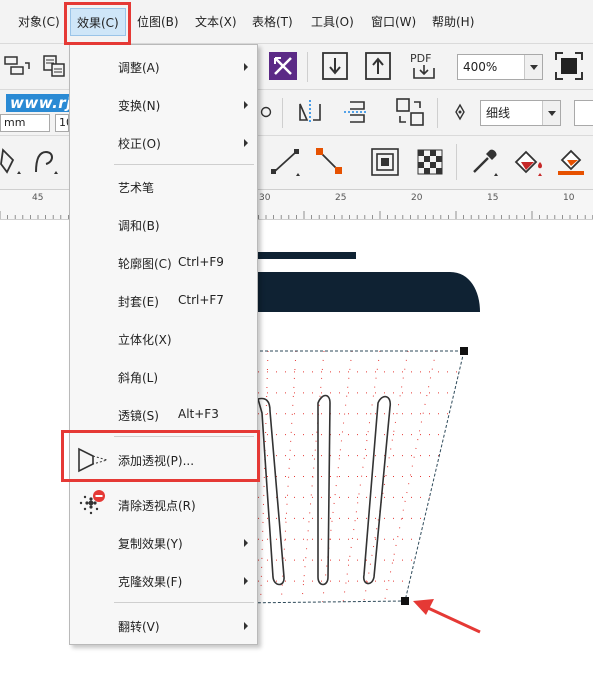 The height and width of the screenshot is (688, 593). I want to click on clear-perspective-icon, so click(93, 505).